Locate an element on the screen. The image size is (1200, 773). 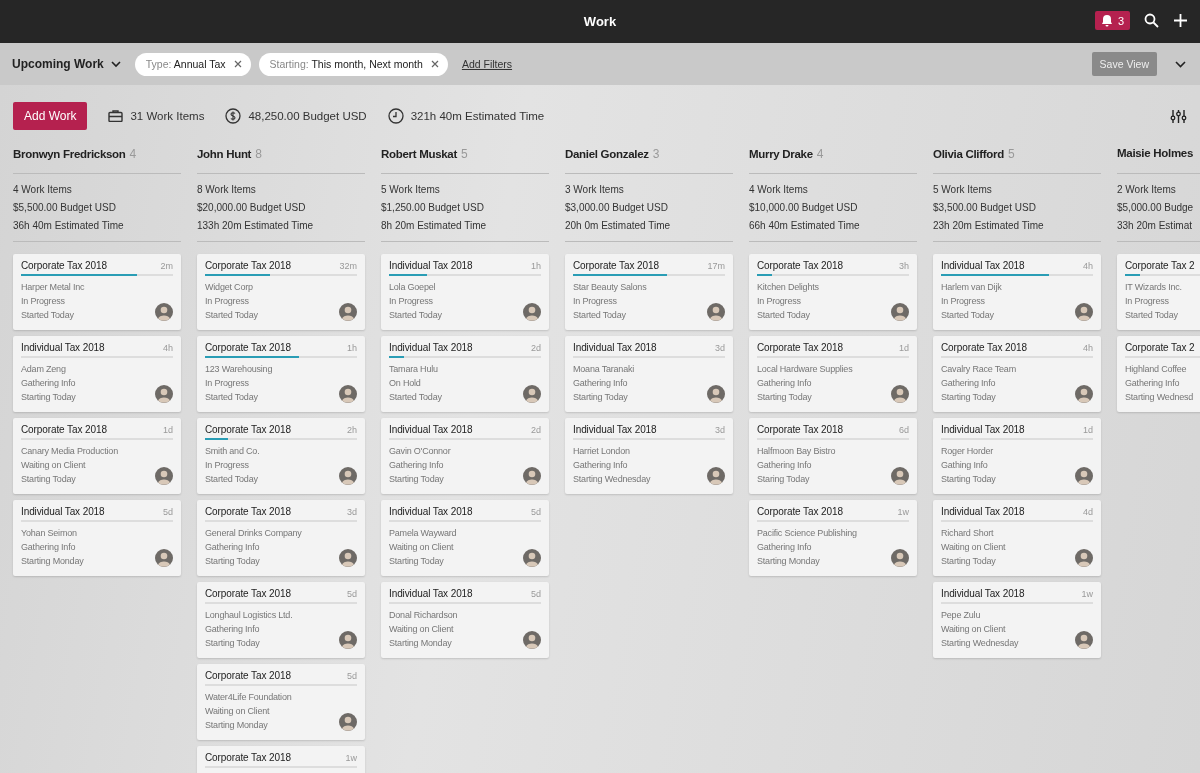
card-client: IT Wizards Inc. is located at coordinates (1153, 287).